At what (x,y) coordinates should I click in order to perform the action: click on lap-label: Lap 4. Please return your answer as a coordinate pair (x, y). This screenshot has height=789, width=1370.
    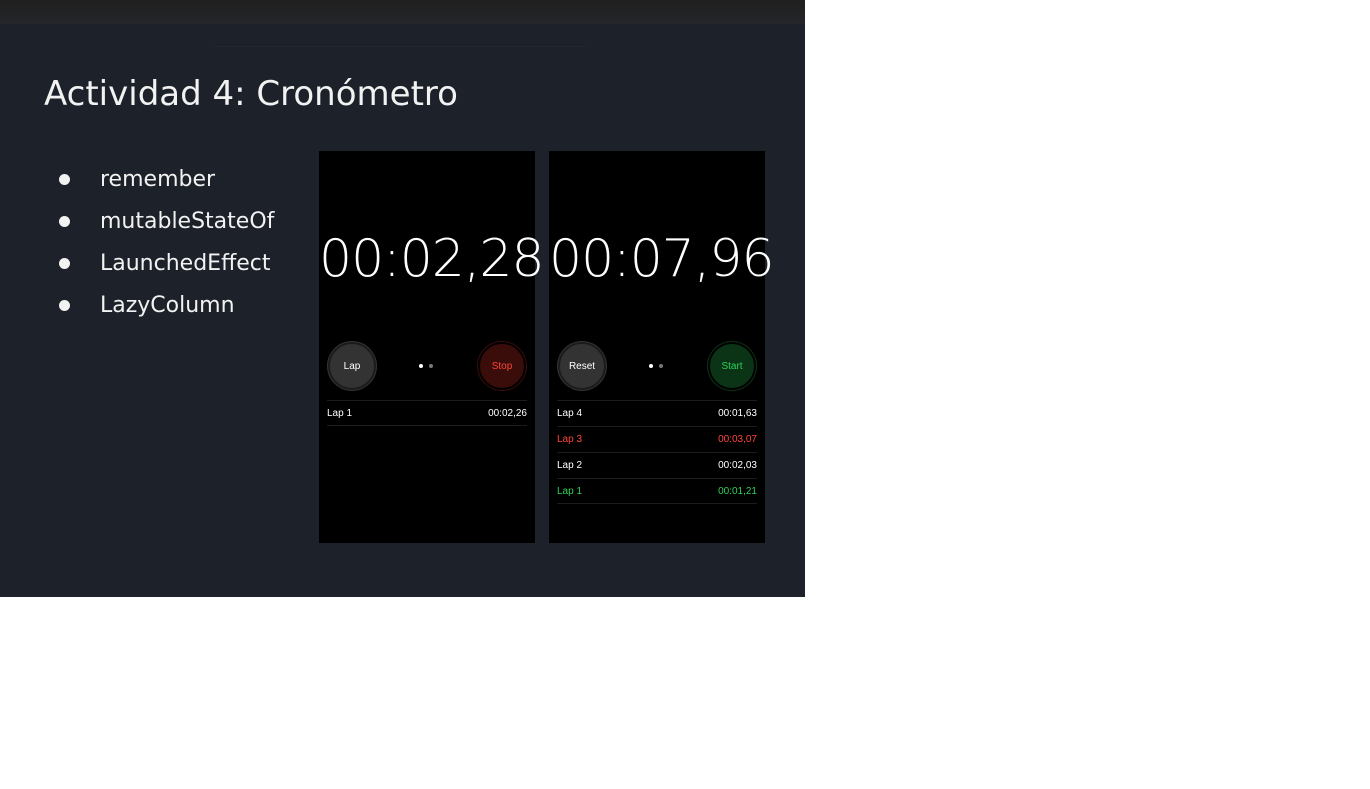
    Looking at the image, I should click on (570, 413).